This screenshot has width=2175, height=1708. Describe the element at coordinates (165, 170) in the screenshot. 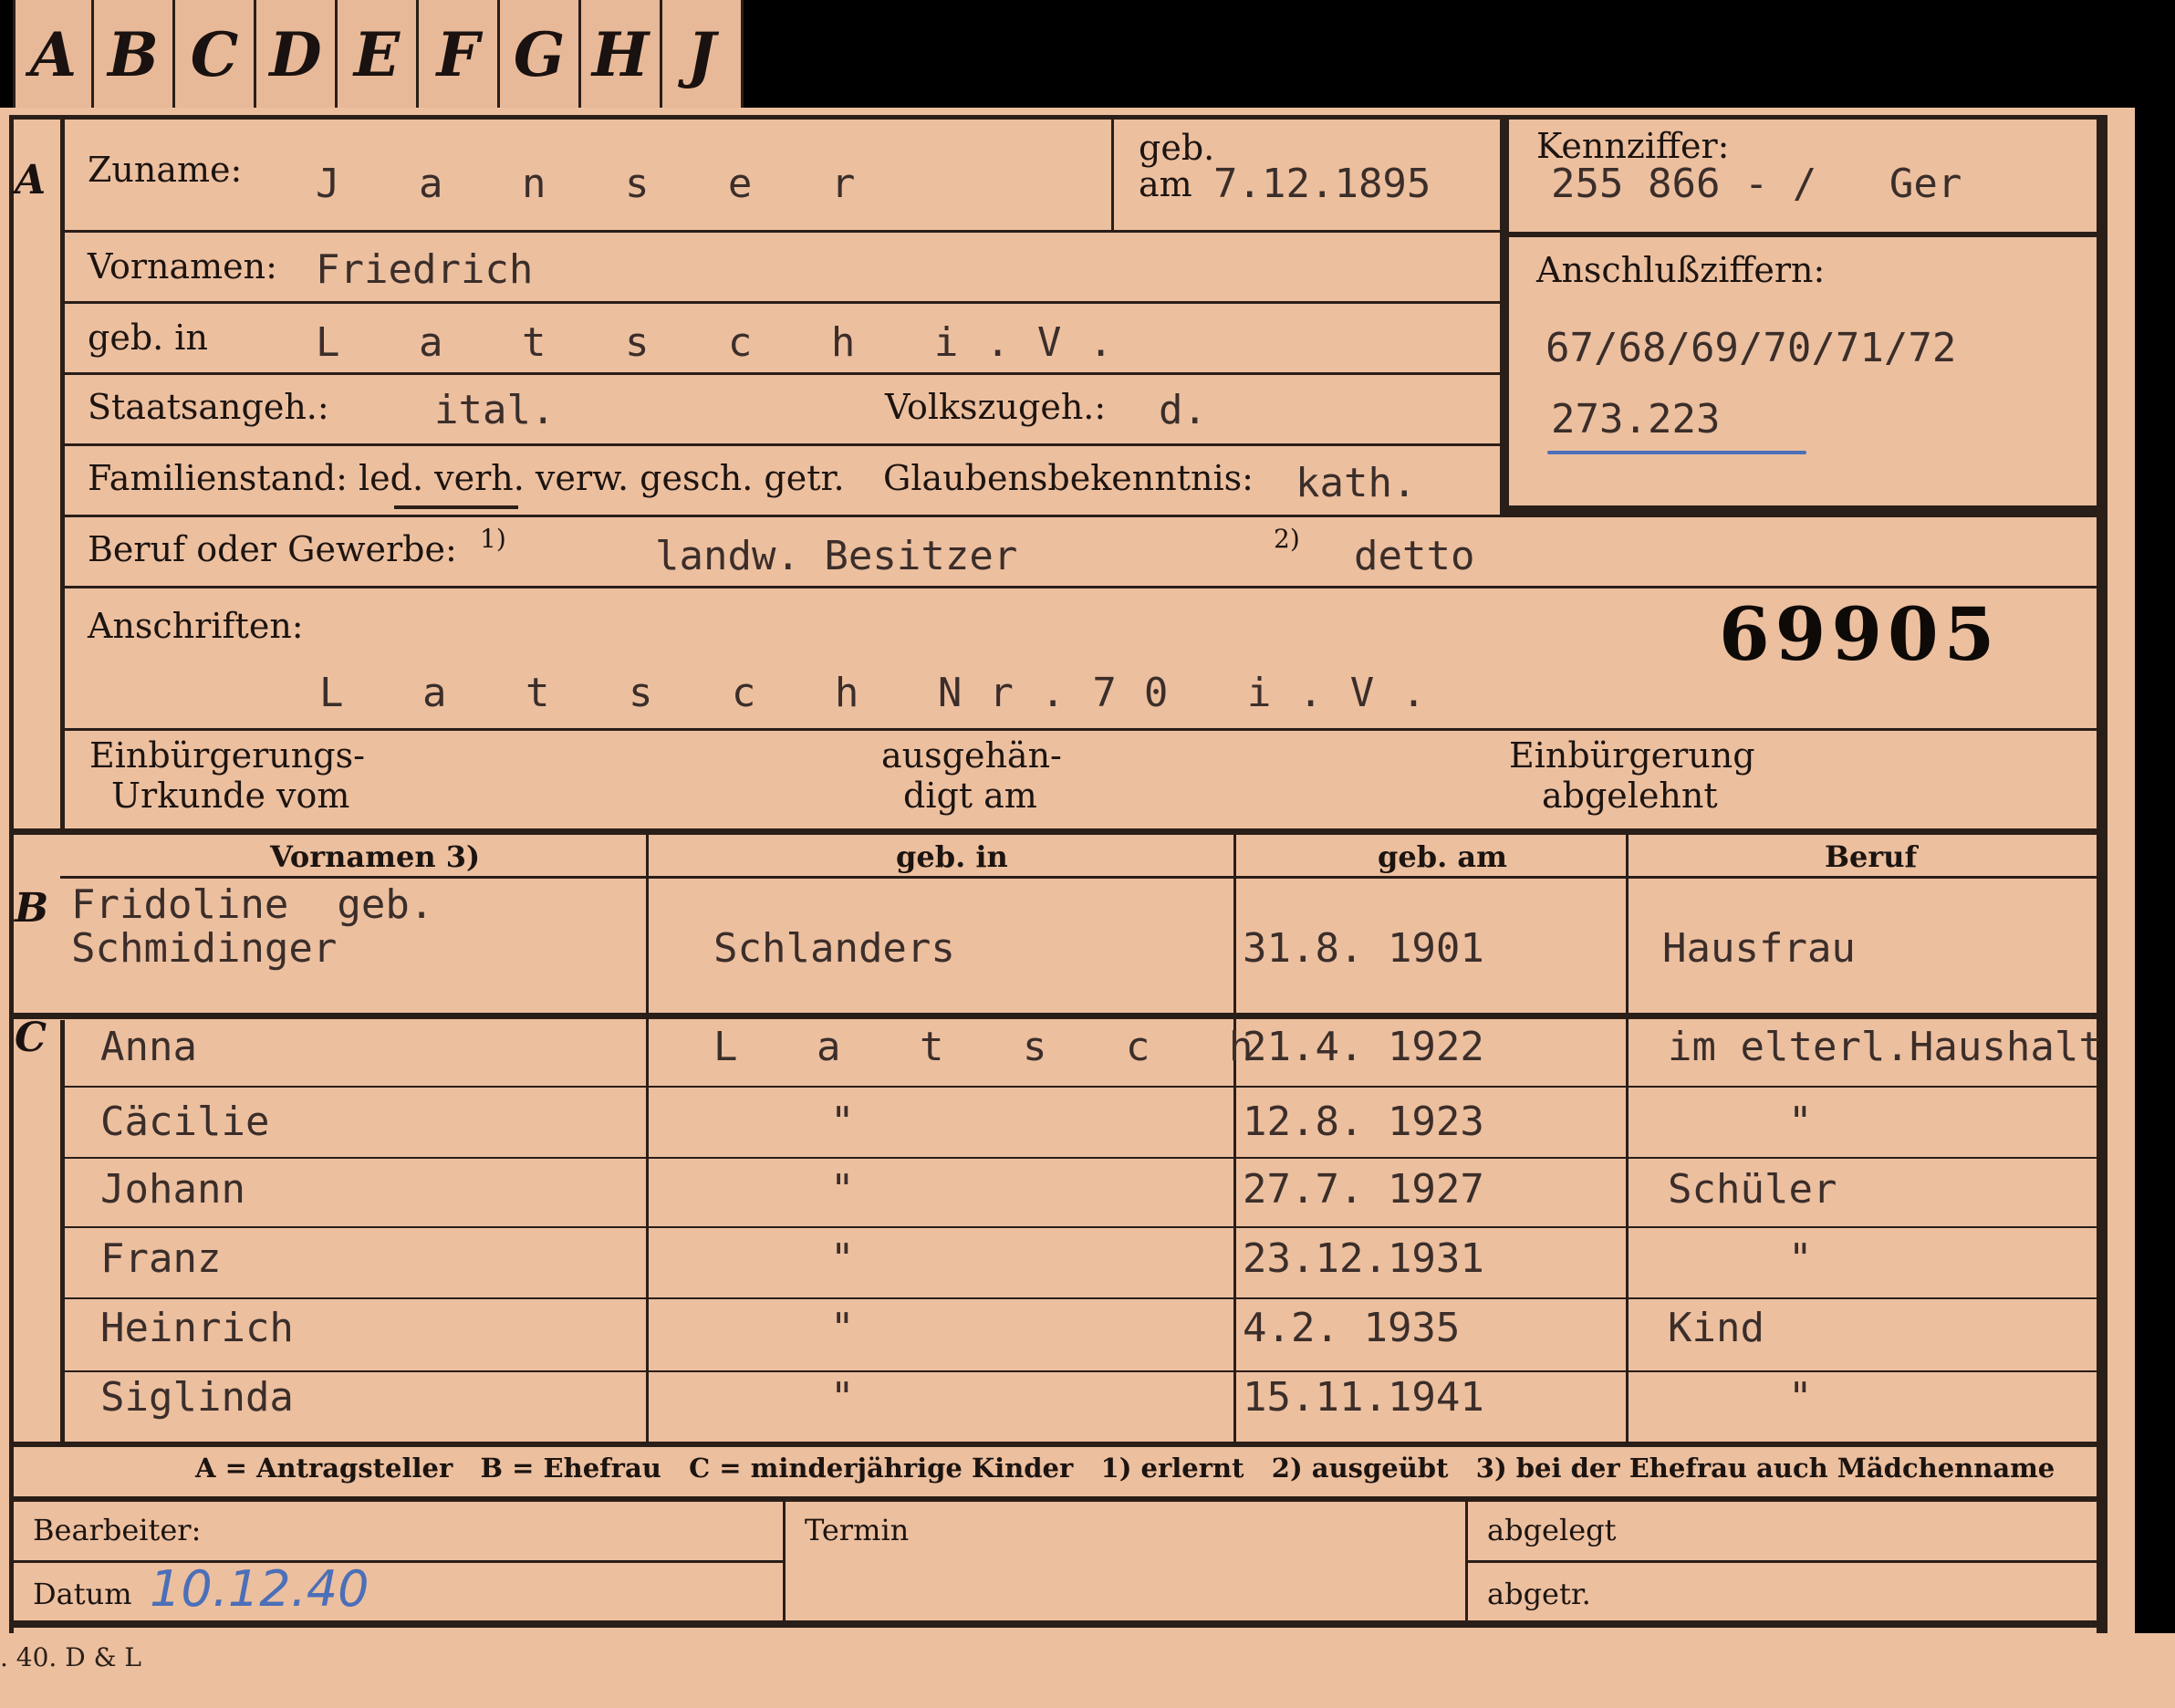

I see `surname-label: Zuname:` at that location.